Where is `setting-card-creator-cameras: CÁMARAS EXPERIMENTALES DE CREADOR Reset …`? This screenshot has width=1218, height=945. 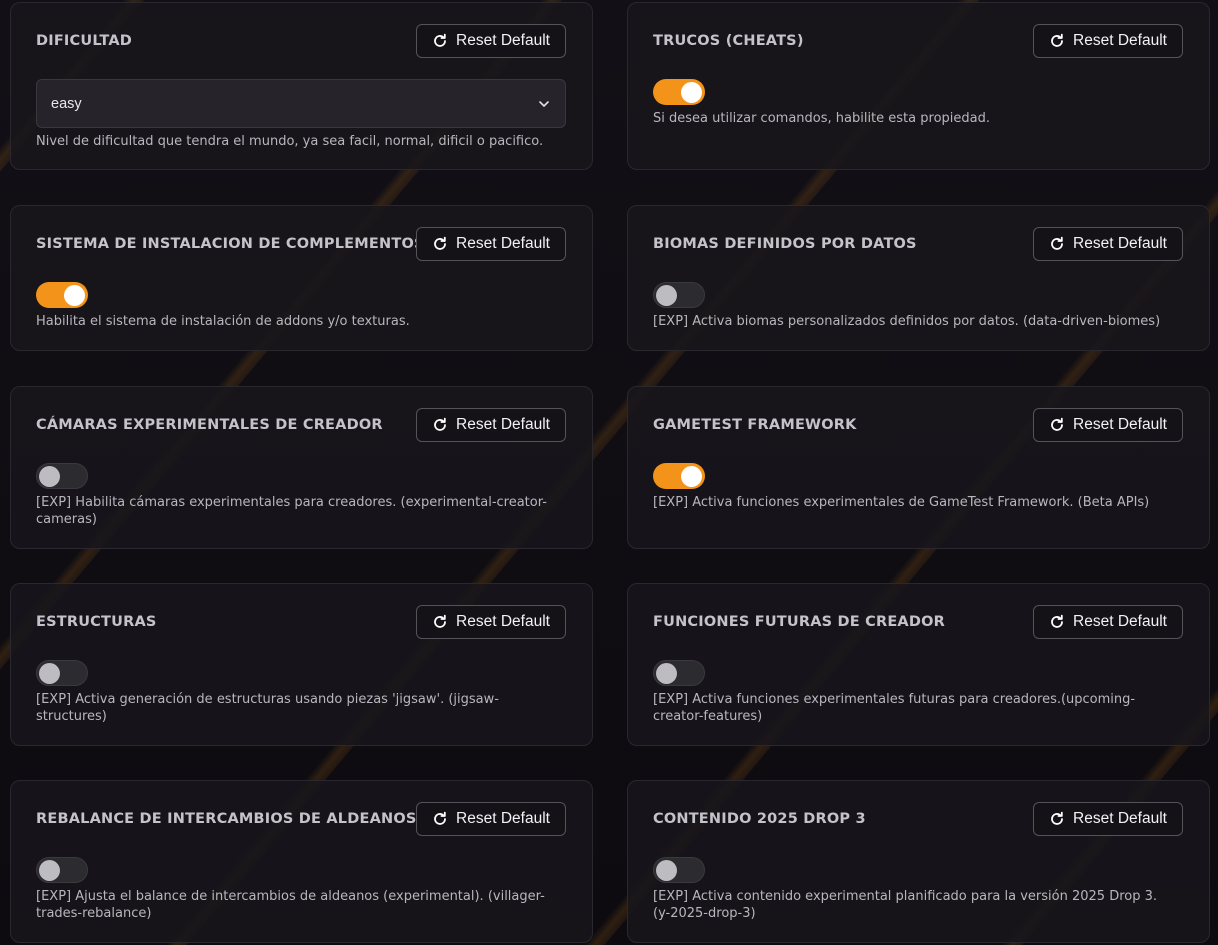
setting-card-creator-cameras: CÁMARAS EXPERIMENTALES DE CREADOR Reset … is located at coordinates (301, 467).